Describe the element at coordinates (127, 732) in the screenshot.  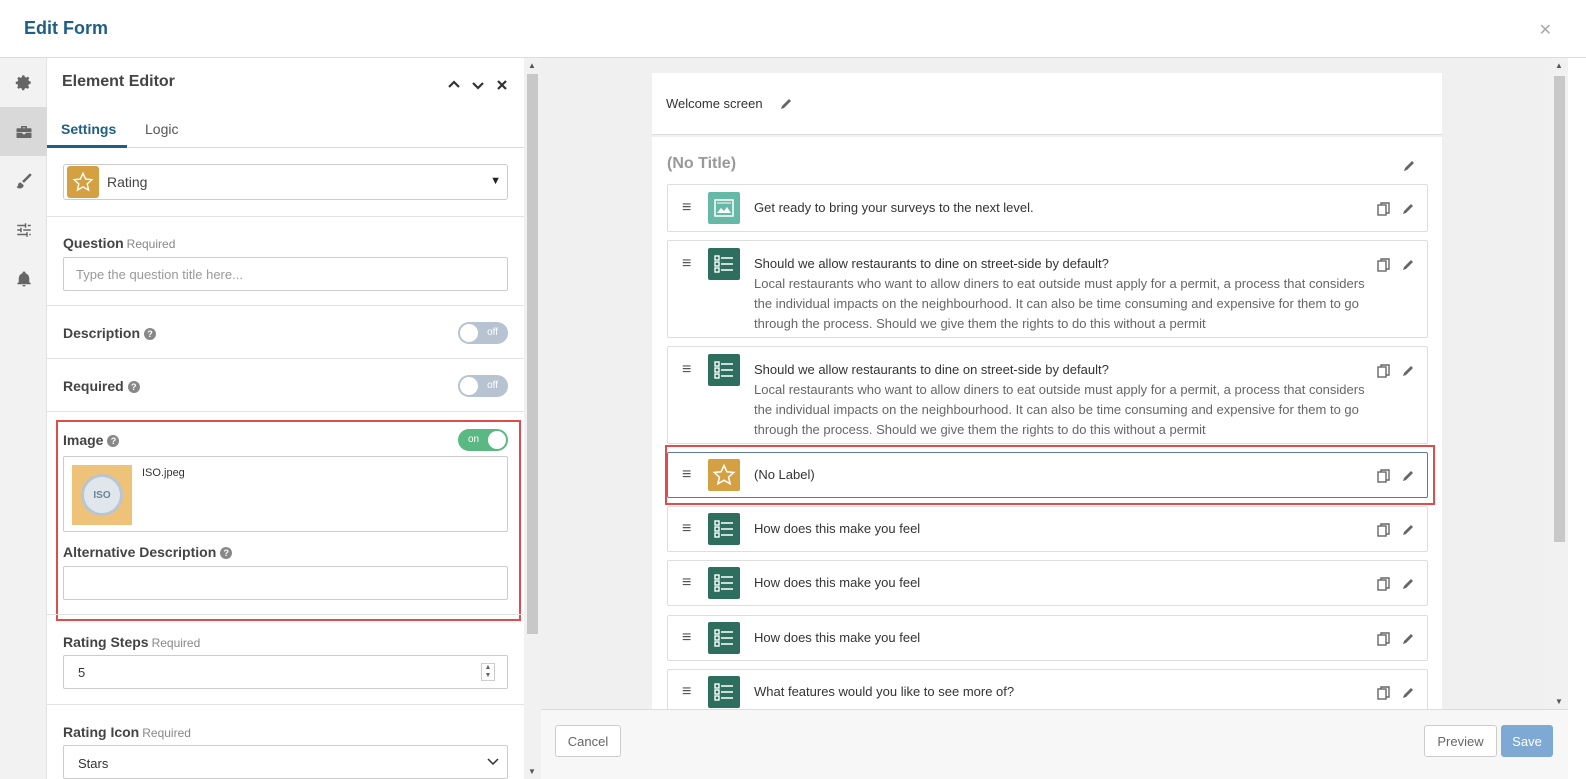
I see `rating-icon-label: Rating Icon Required` at that location.